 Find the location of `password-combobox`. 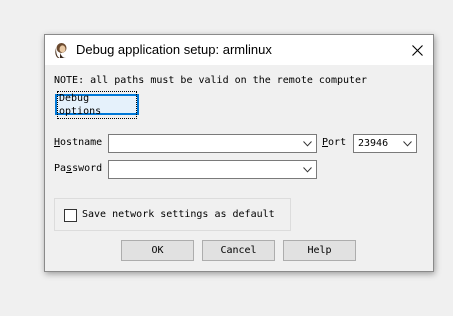

password-combobox is located at coordinates (212, 169).